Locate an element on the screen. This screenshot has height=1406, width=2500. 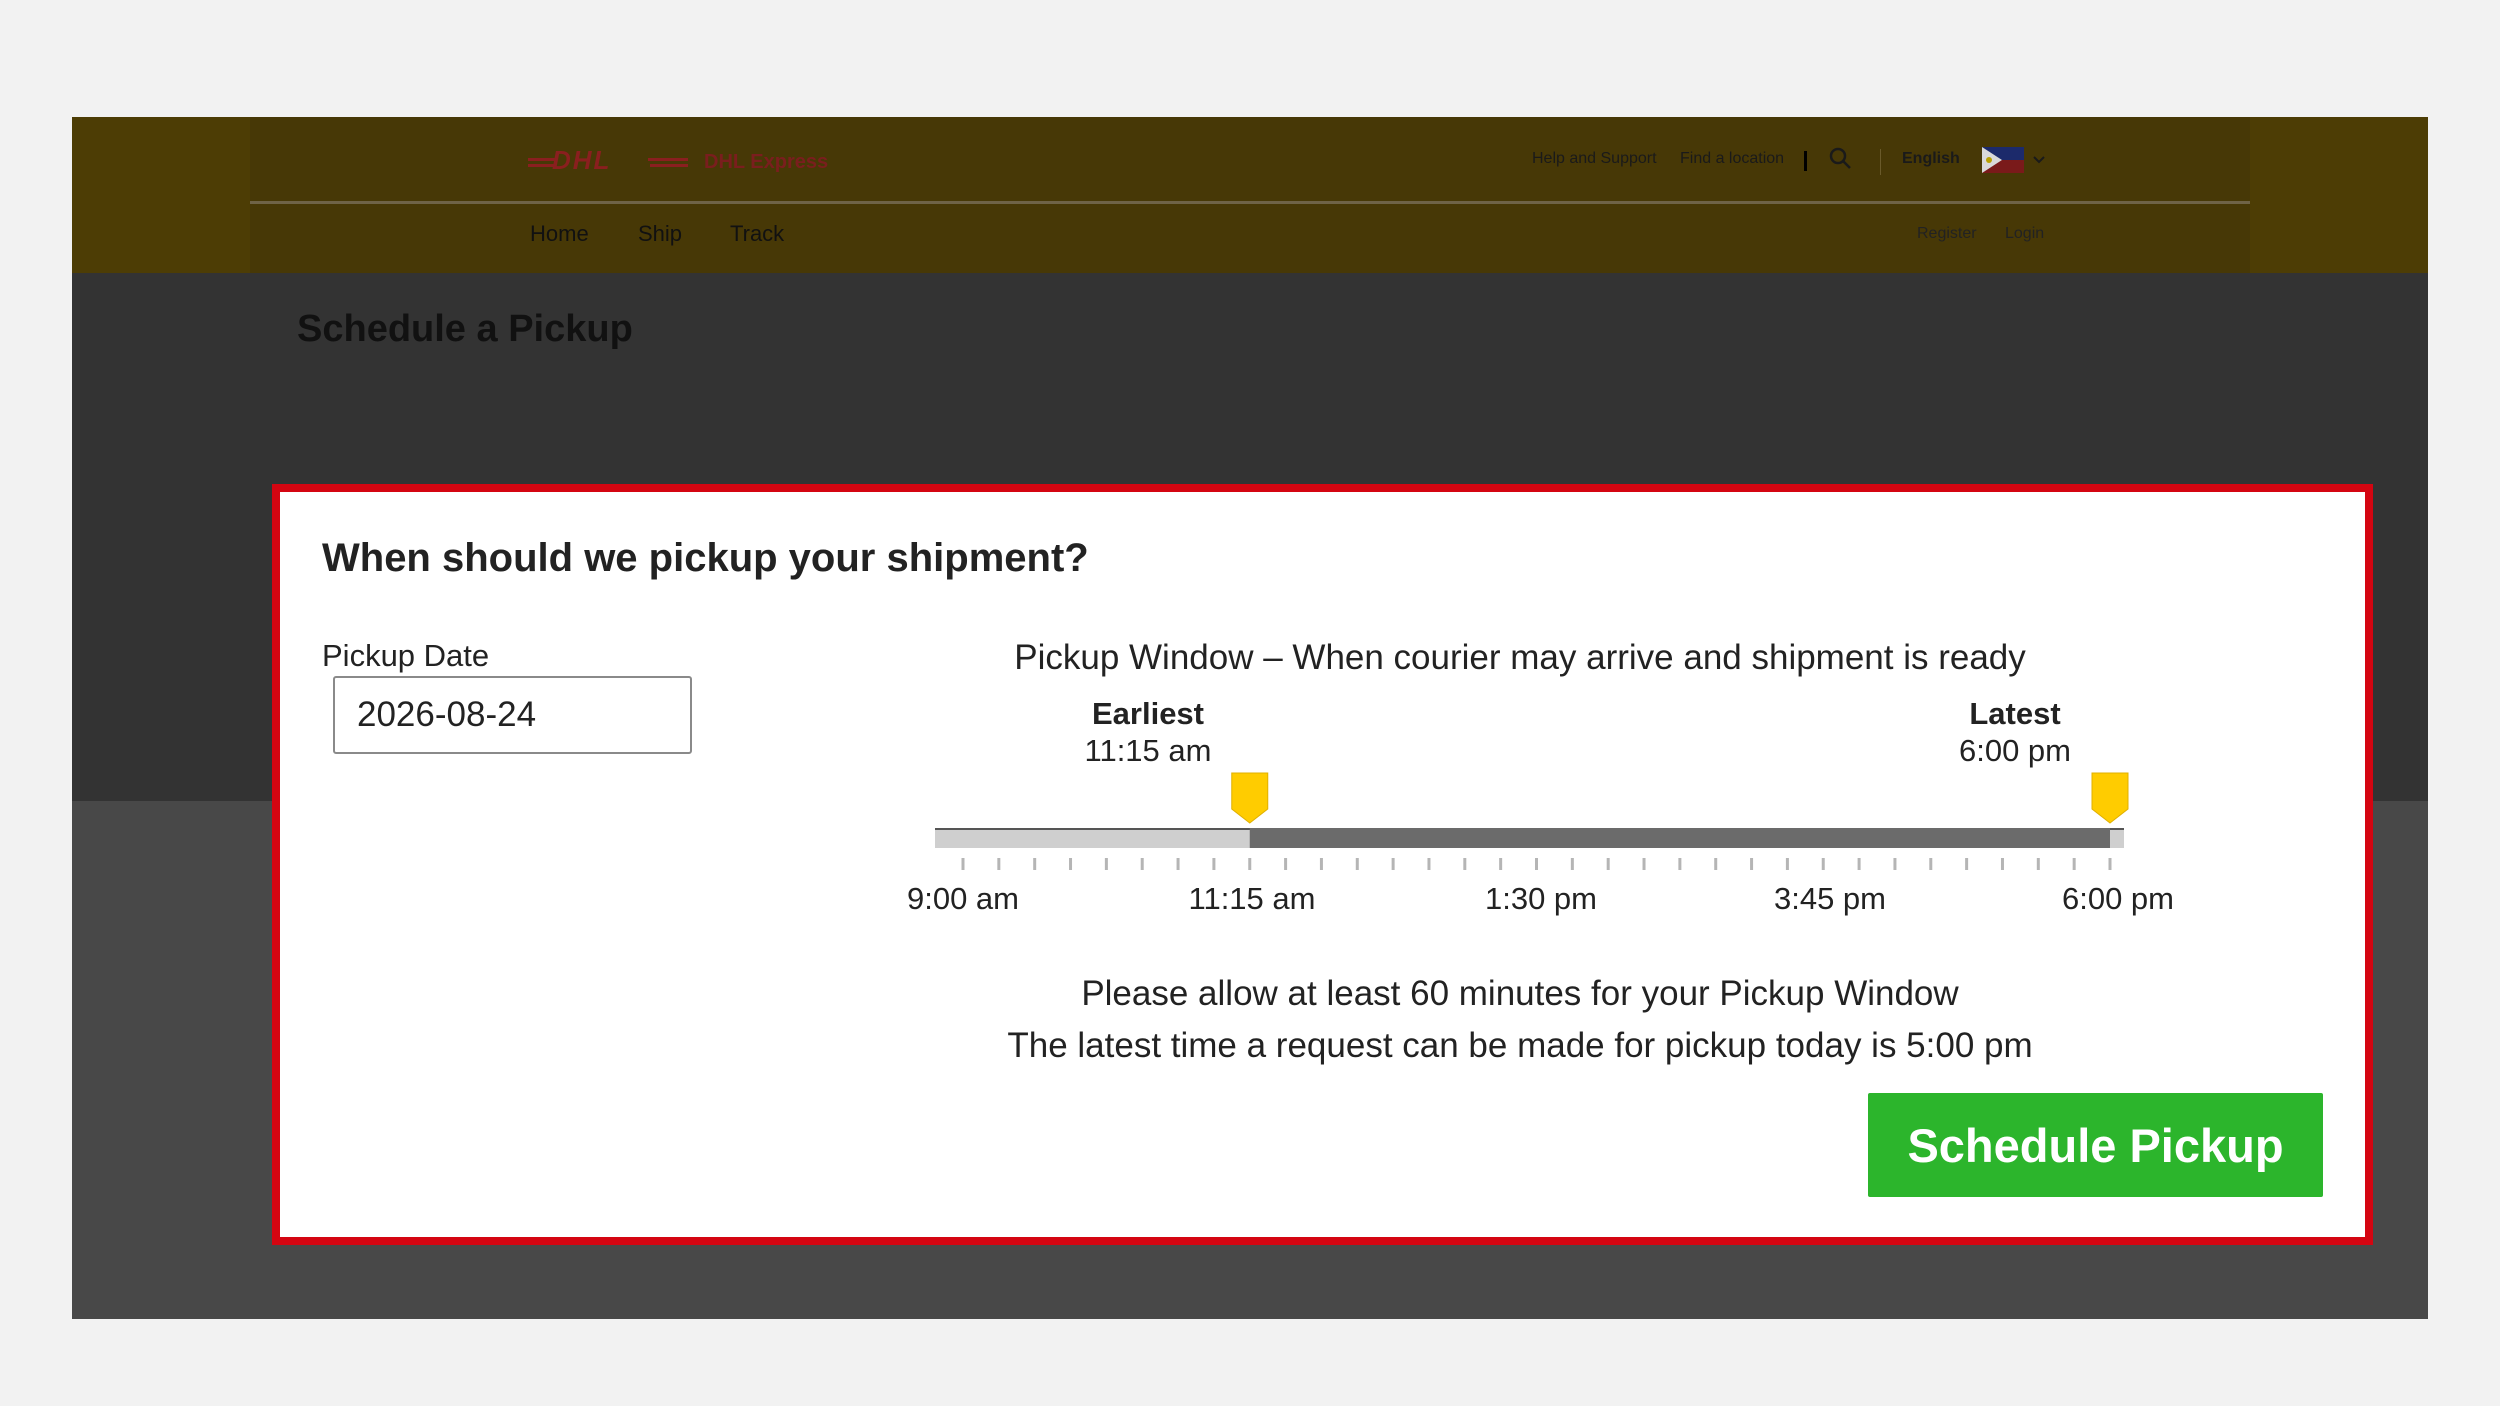
util-separator is located at coordinates (1805, 161).